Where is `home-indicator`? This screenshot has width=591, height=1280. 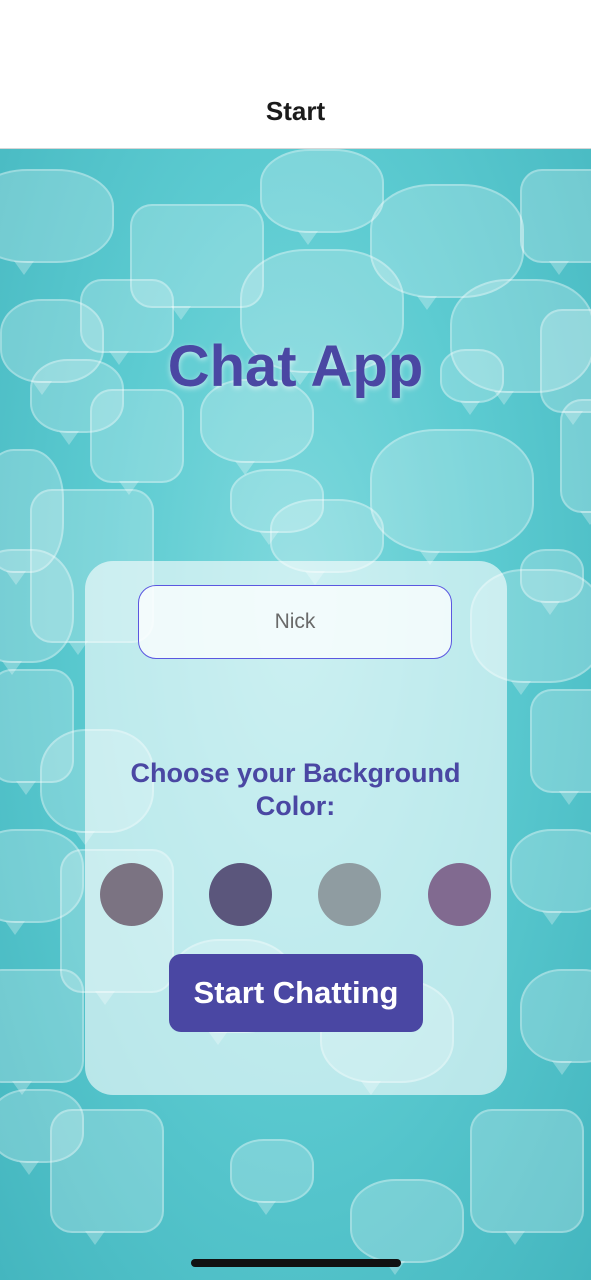 home-indicator is located at coordinates (296, 1263).